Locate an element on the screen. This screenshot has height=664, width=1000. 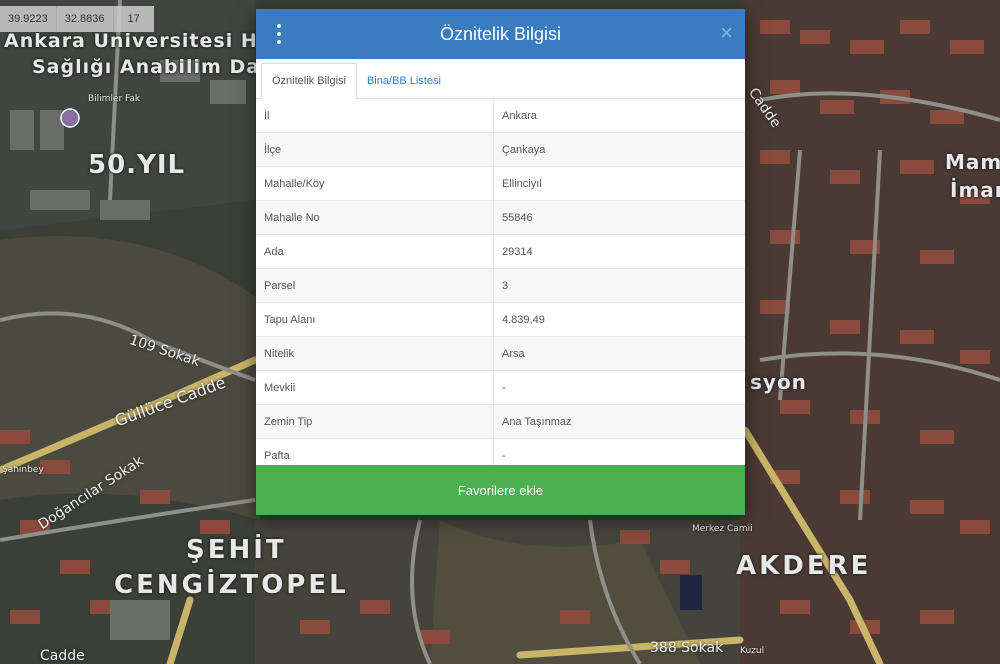
modal-title: Öznitelik Bilgisi is located at coordinates (500, 33).